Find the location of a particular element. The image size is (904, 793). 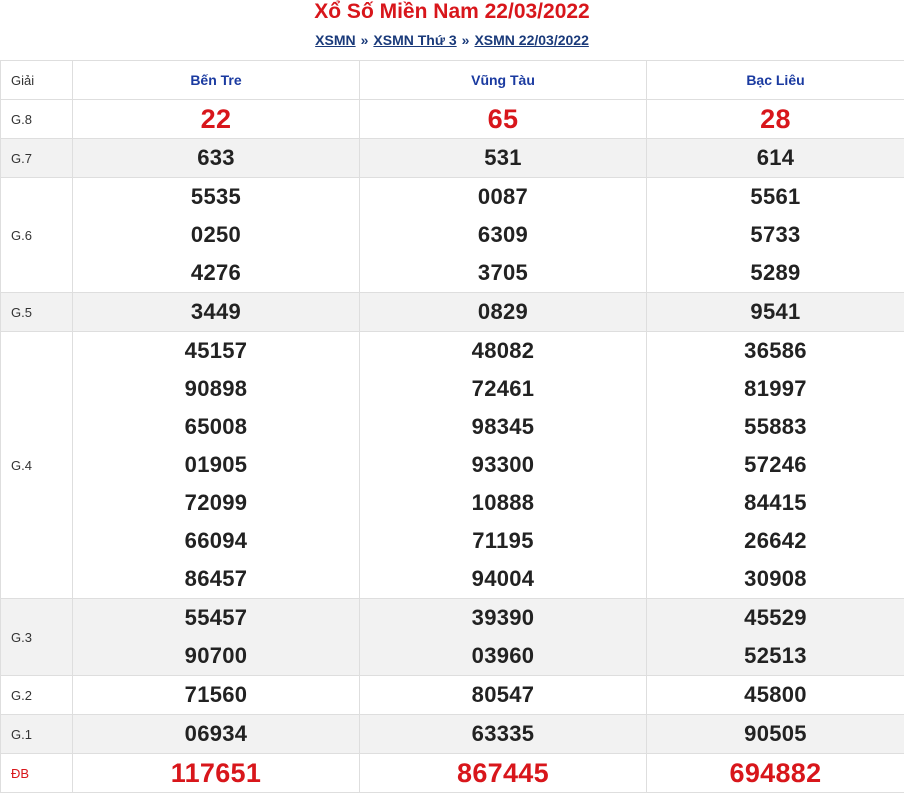

result-cell-bac-lieu: 9541 is located at coordinates (775, 312).